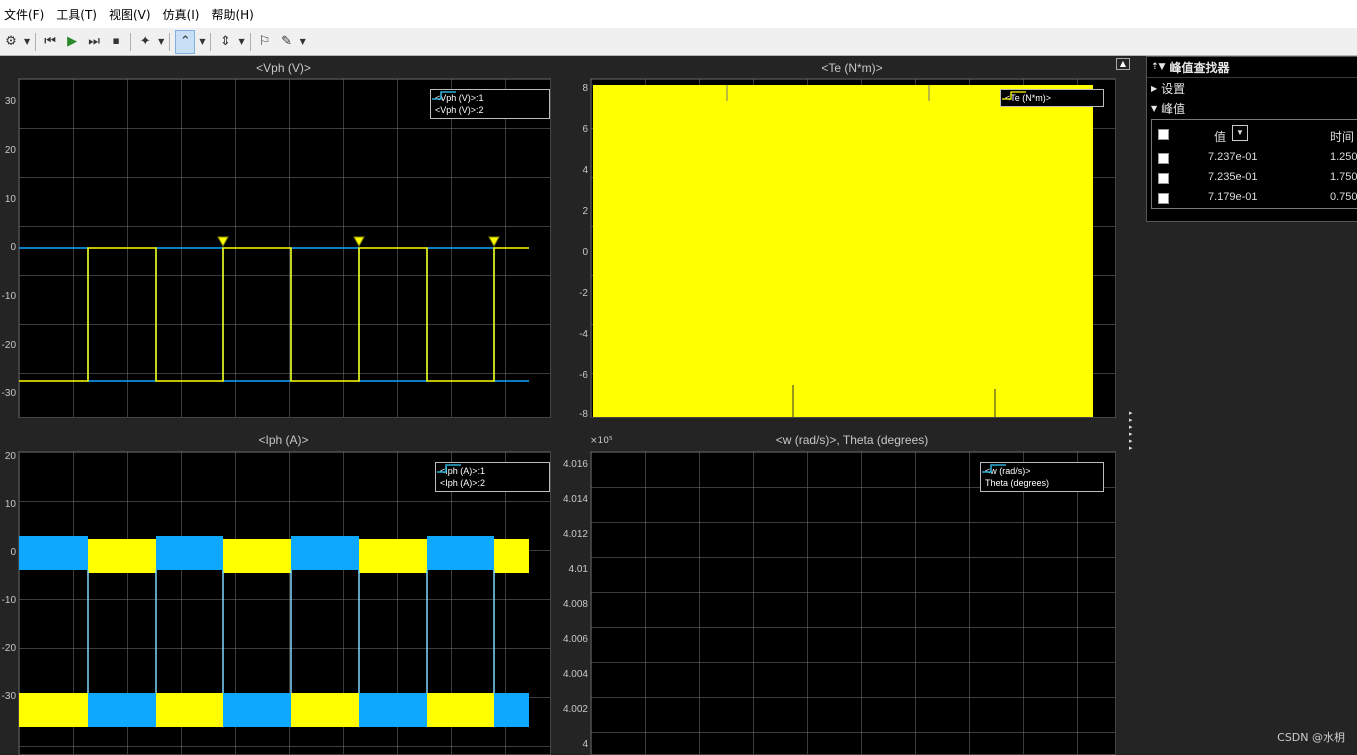  I want to click on peak-row: 7.237e-01 1.250, so click(1254, 158).